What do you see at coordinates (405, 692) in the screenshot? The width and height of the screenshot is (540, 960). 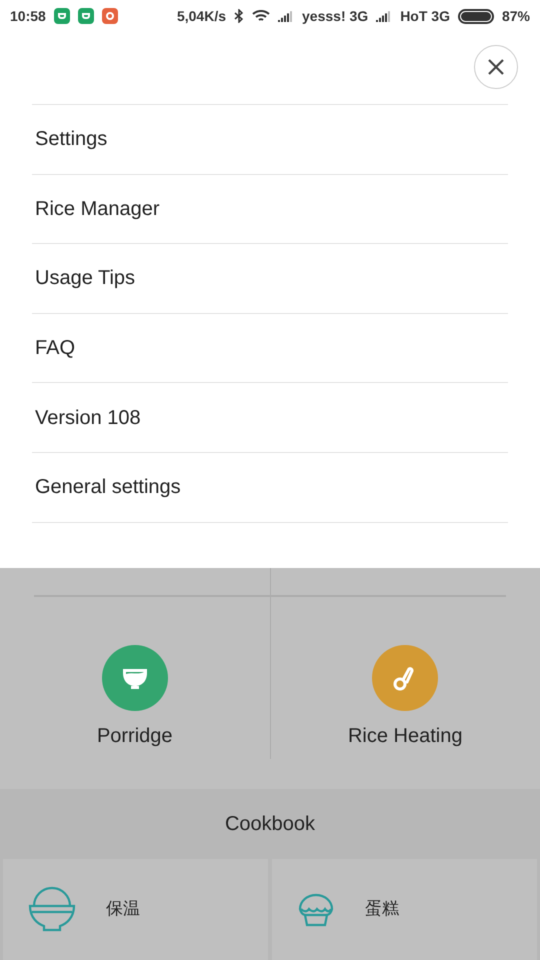 I see `mode-tile: Rice Heating` at bounding box center [405, 692].